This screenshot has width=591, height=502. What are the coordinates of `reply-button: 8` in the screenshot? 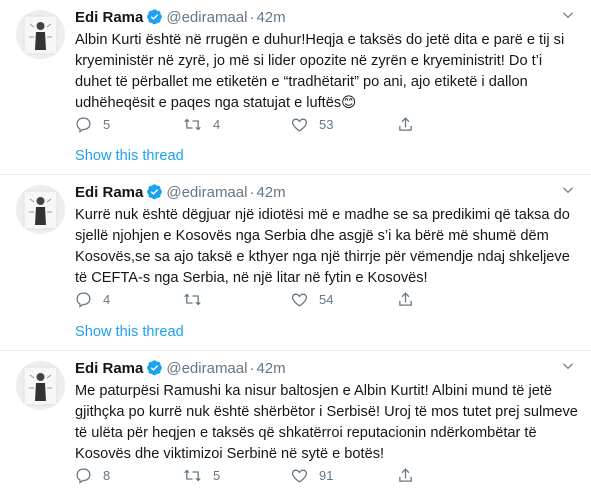 It's located at (92, 475).